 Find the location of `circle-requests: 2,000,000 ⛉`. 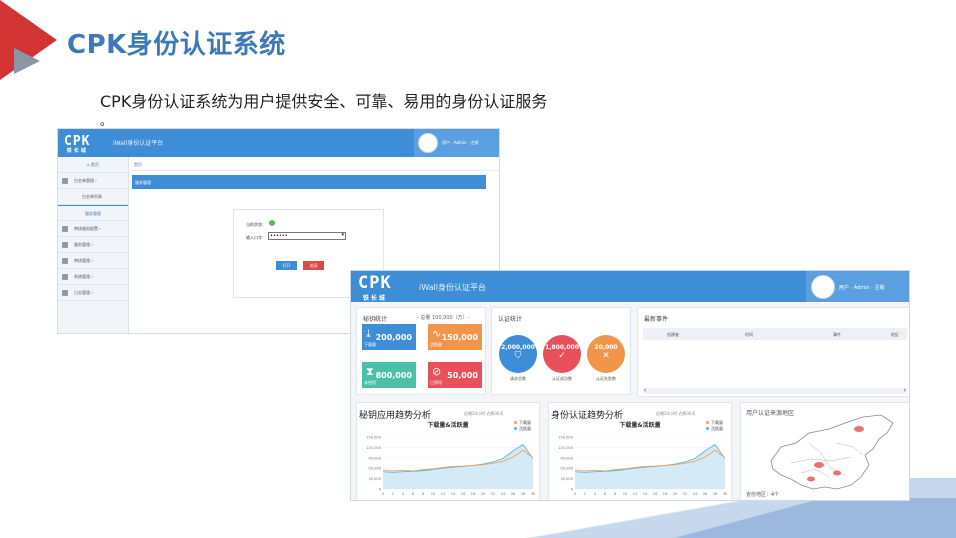

circle-requests: 2,000,000 ⛉ is located at coordinates (518, 354).